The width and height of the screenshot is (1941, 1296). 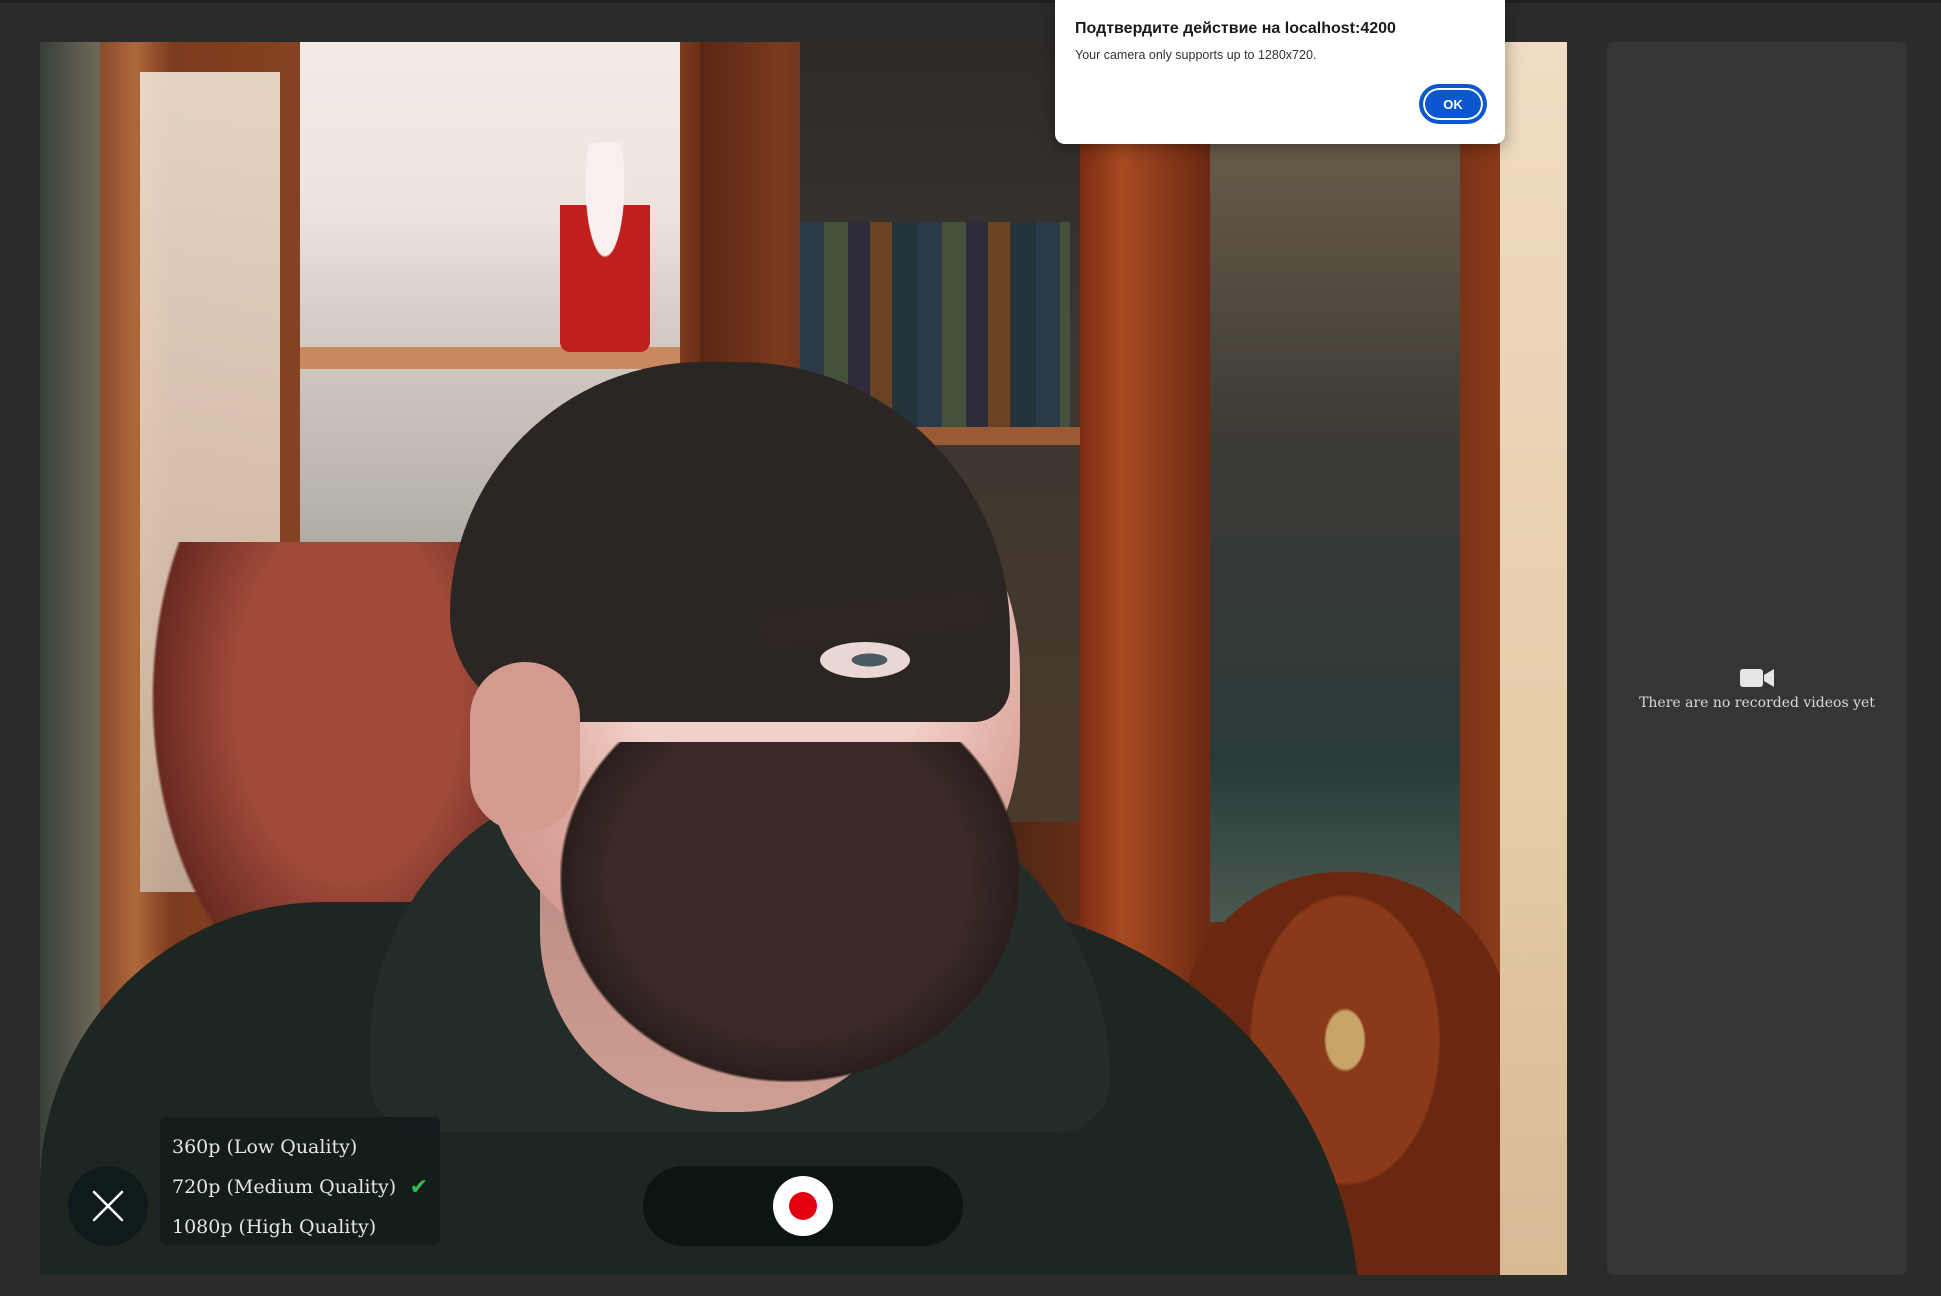 I want to click on record-icon, so click(x=803, y=1206).